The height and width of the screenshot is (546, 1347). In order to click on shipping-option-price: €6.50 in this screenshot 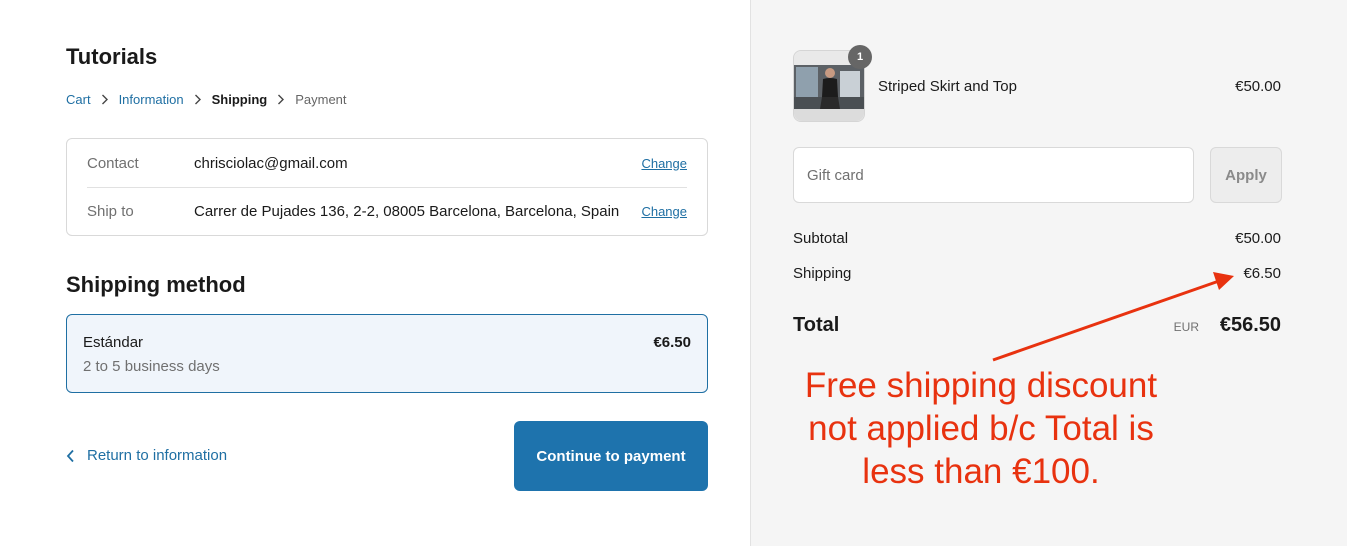, I will do `click(672, 342)`.